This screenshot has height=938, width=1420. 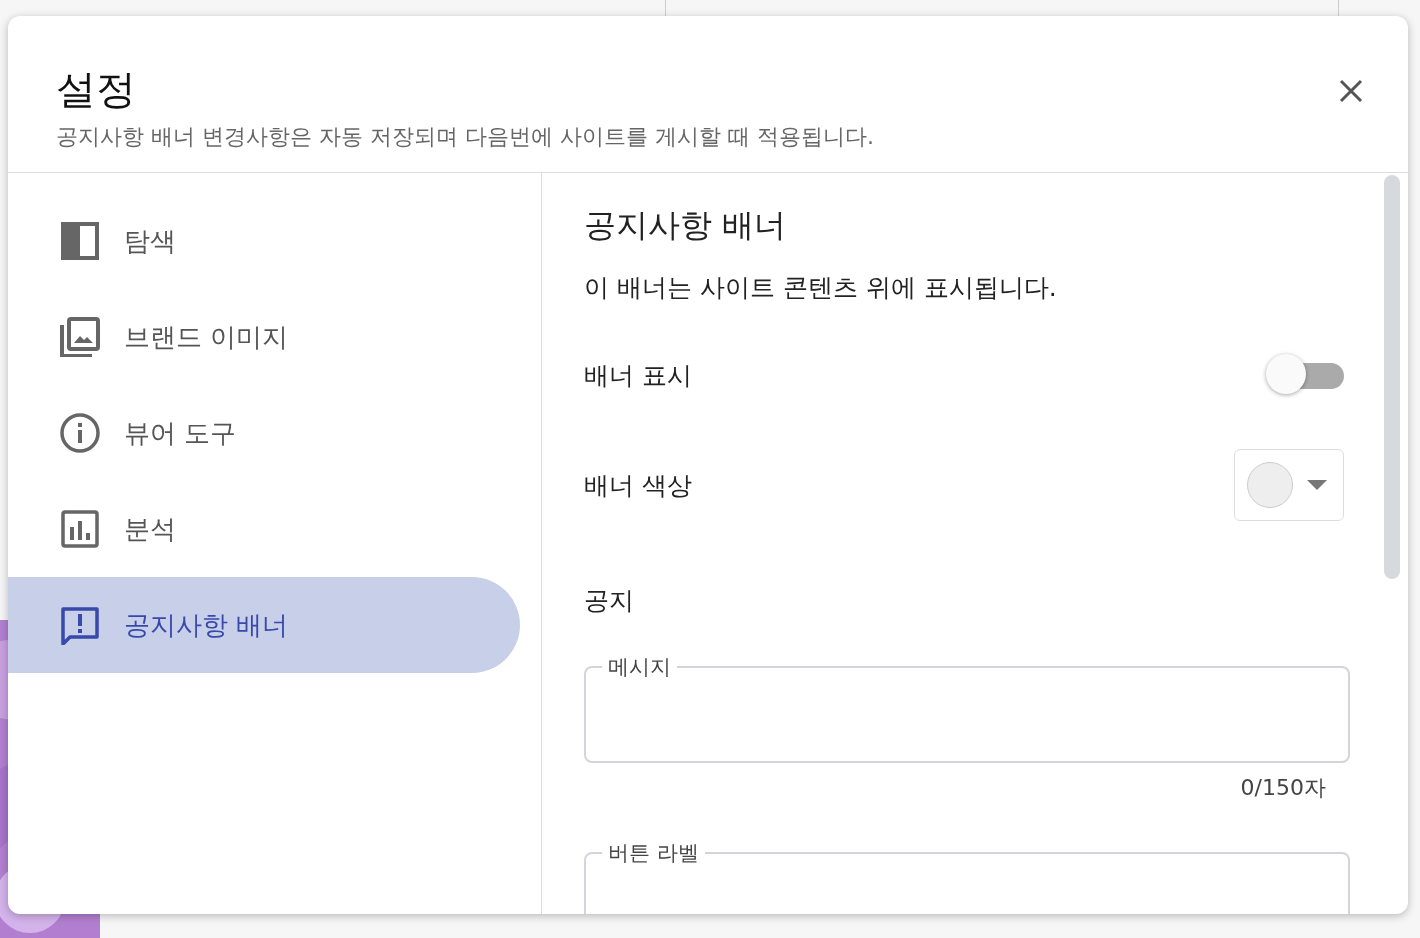 What do you see at coordinates (1283, 788) in the screenshot?
I see `character-counter: 0/150자` at bounding box center [1283, 788].